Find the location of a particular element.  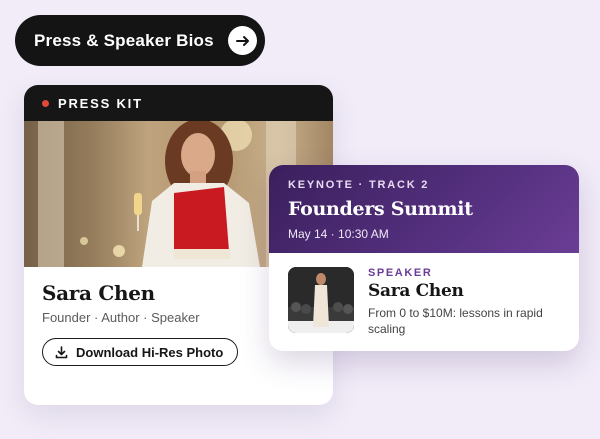

talk-title: From 0 to $10M: lessons in rapid scaling is located at coordinates (455, 321).